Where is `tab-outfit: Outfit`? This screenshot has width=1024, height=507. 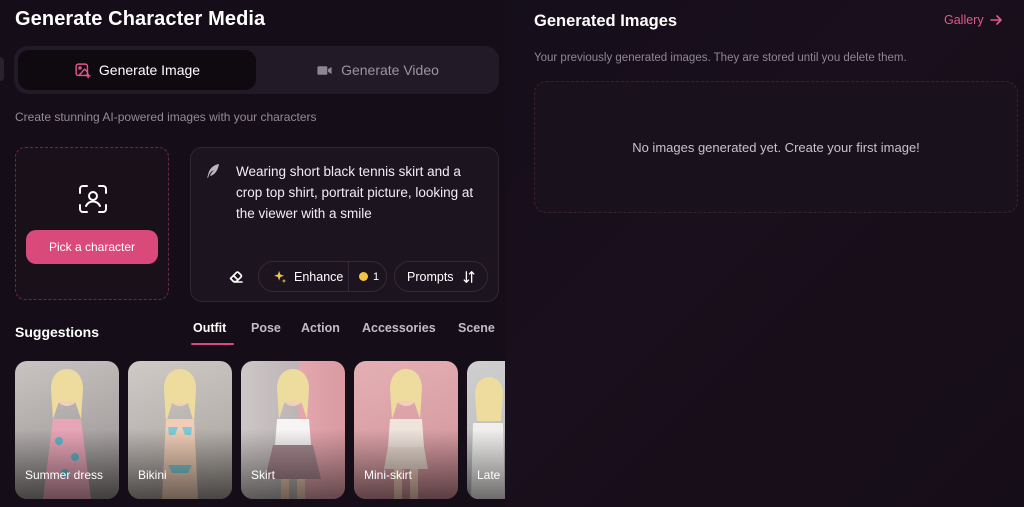 tab-outfit: Outfit is located at coordinates (209, 328).